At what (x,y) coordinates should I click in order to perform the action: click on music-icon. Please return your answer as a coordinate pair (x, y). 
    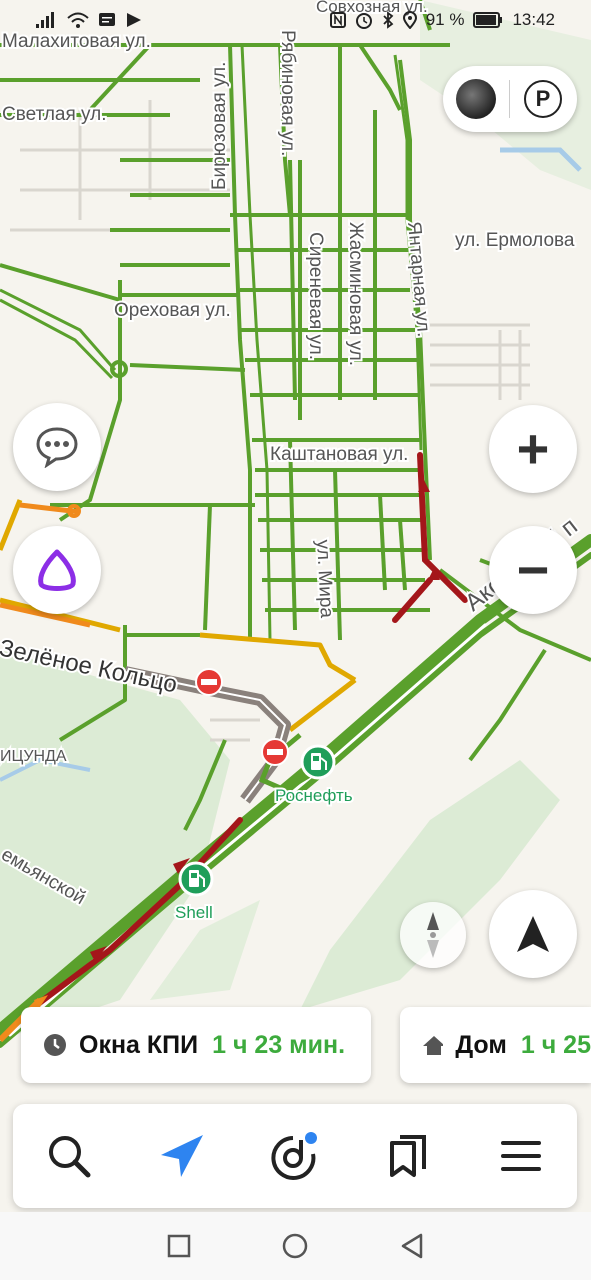
    Looking at the image, I should click on (294, 1156).